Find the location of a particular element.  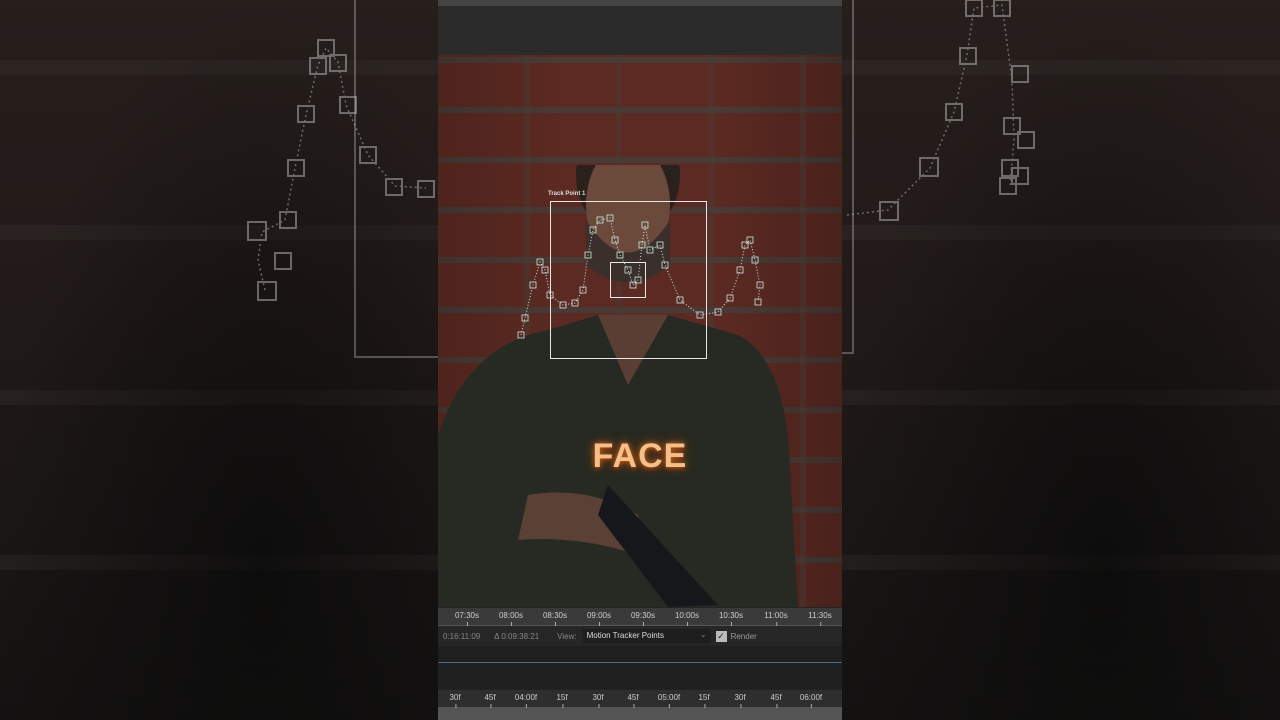

render-checkbox: ✓ is located at coordinates (721, 636).